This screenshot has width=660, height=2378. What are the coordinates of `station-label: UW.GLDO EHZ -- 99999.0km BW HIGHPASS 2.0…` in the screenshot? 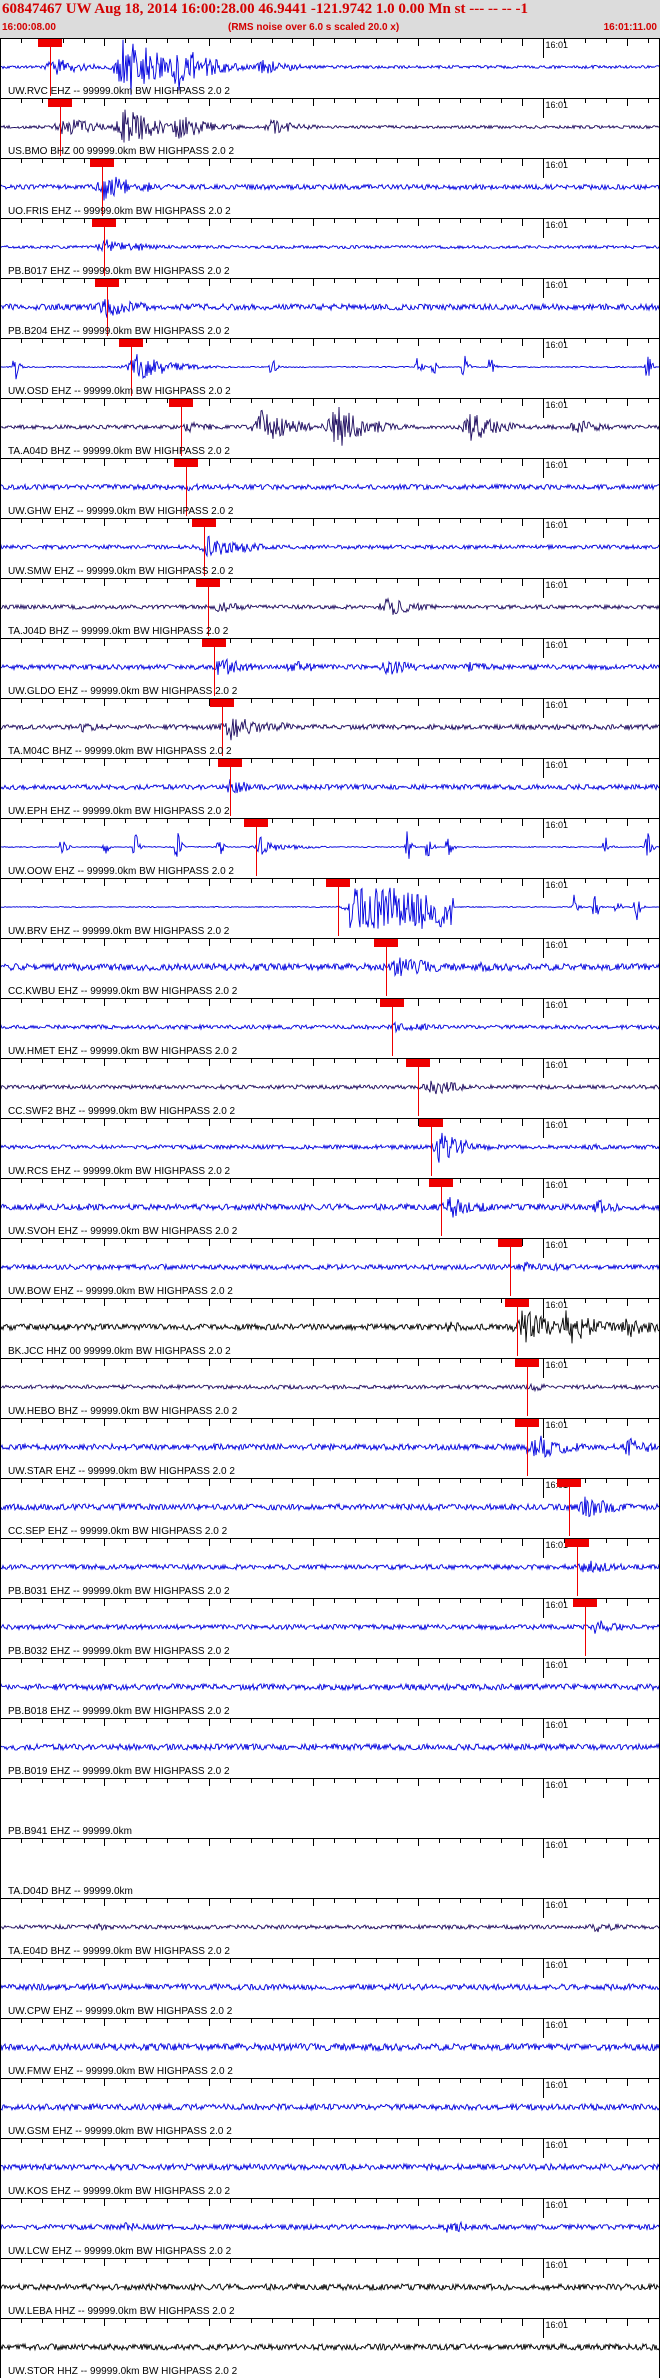 It's located at (123, 691).